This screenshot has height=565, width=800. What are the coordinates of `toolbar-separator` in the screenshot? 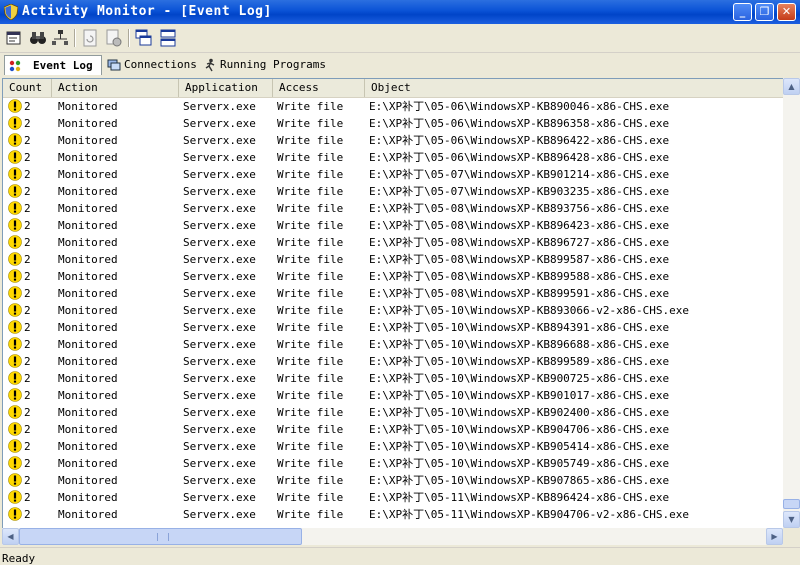 It's located at (75, 38).